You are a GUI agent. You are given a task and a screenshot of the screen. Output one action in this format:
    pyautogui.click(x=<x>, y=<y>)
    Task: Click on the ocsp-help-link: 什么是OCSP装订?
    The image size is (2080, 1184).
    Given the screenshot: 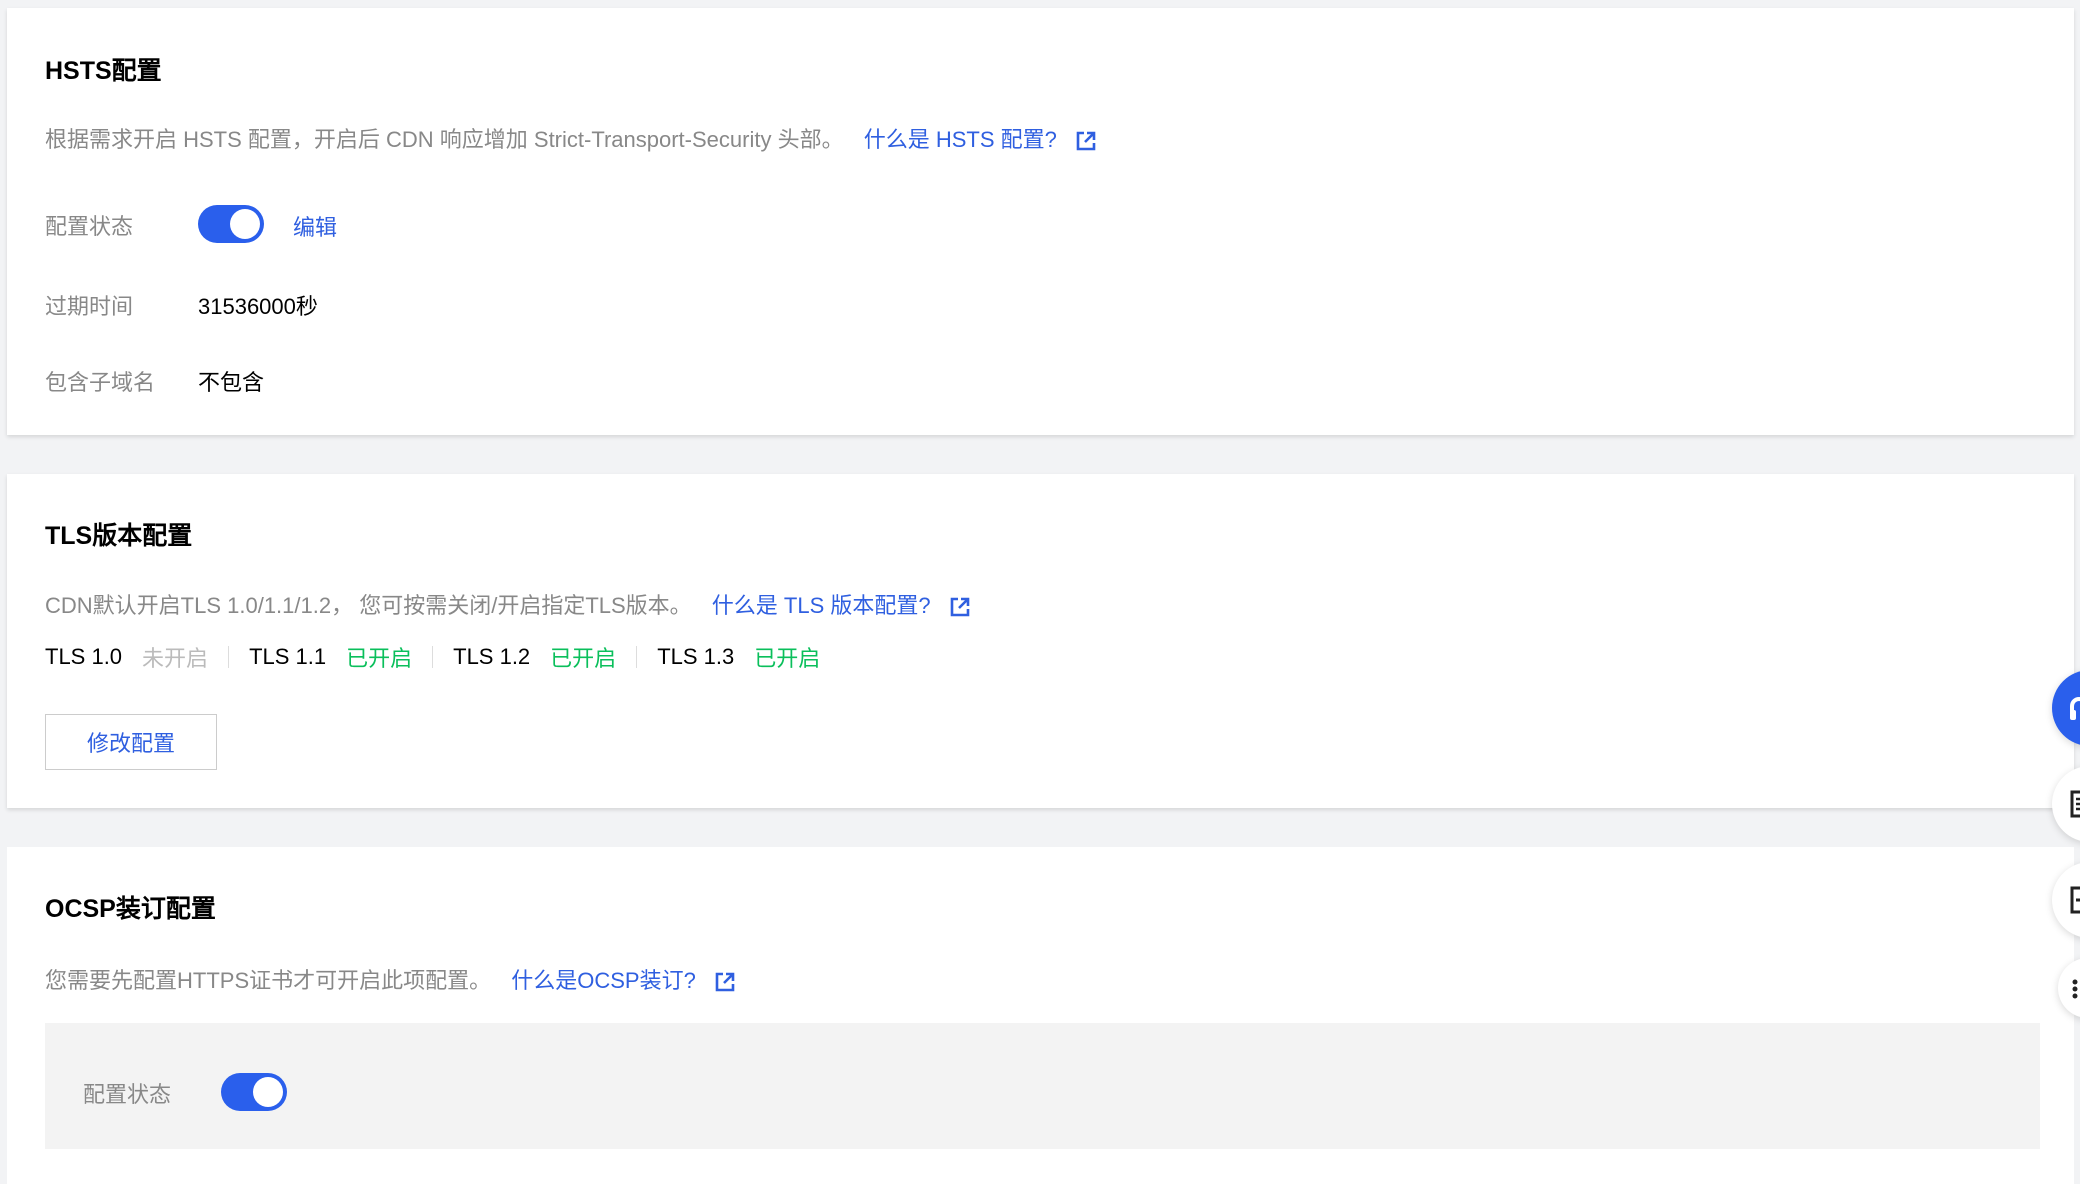 What is the action you would take?
    pyautogui.click(x=603, y=980)
    